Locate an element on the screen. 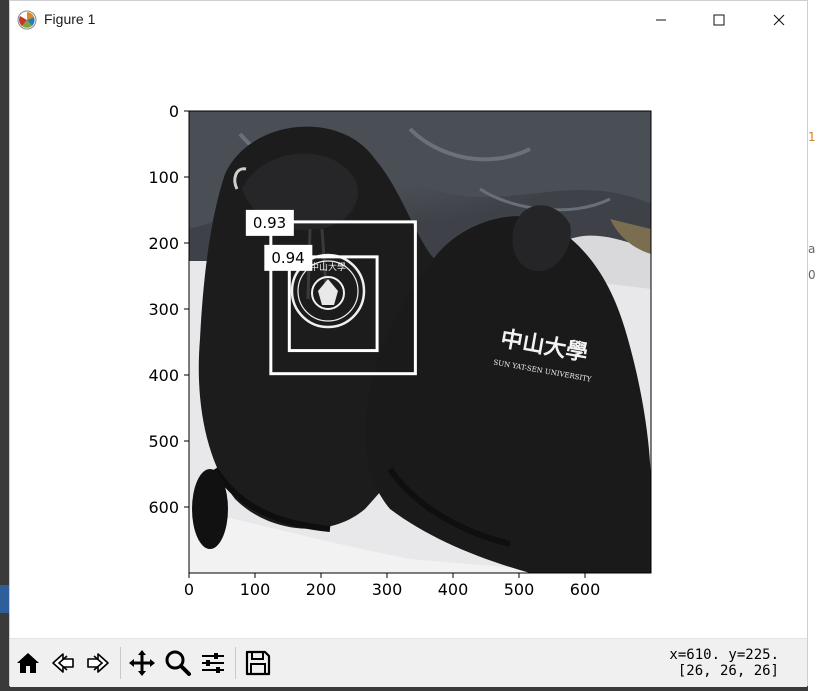  close-icon is located at coordinates (779, 20).